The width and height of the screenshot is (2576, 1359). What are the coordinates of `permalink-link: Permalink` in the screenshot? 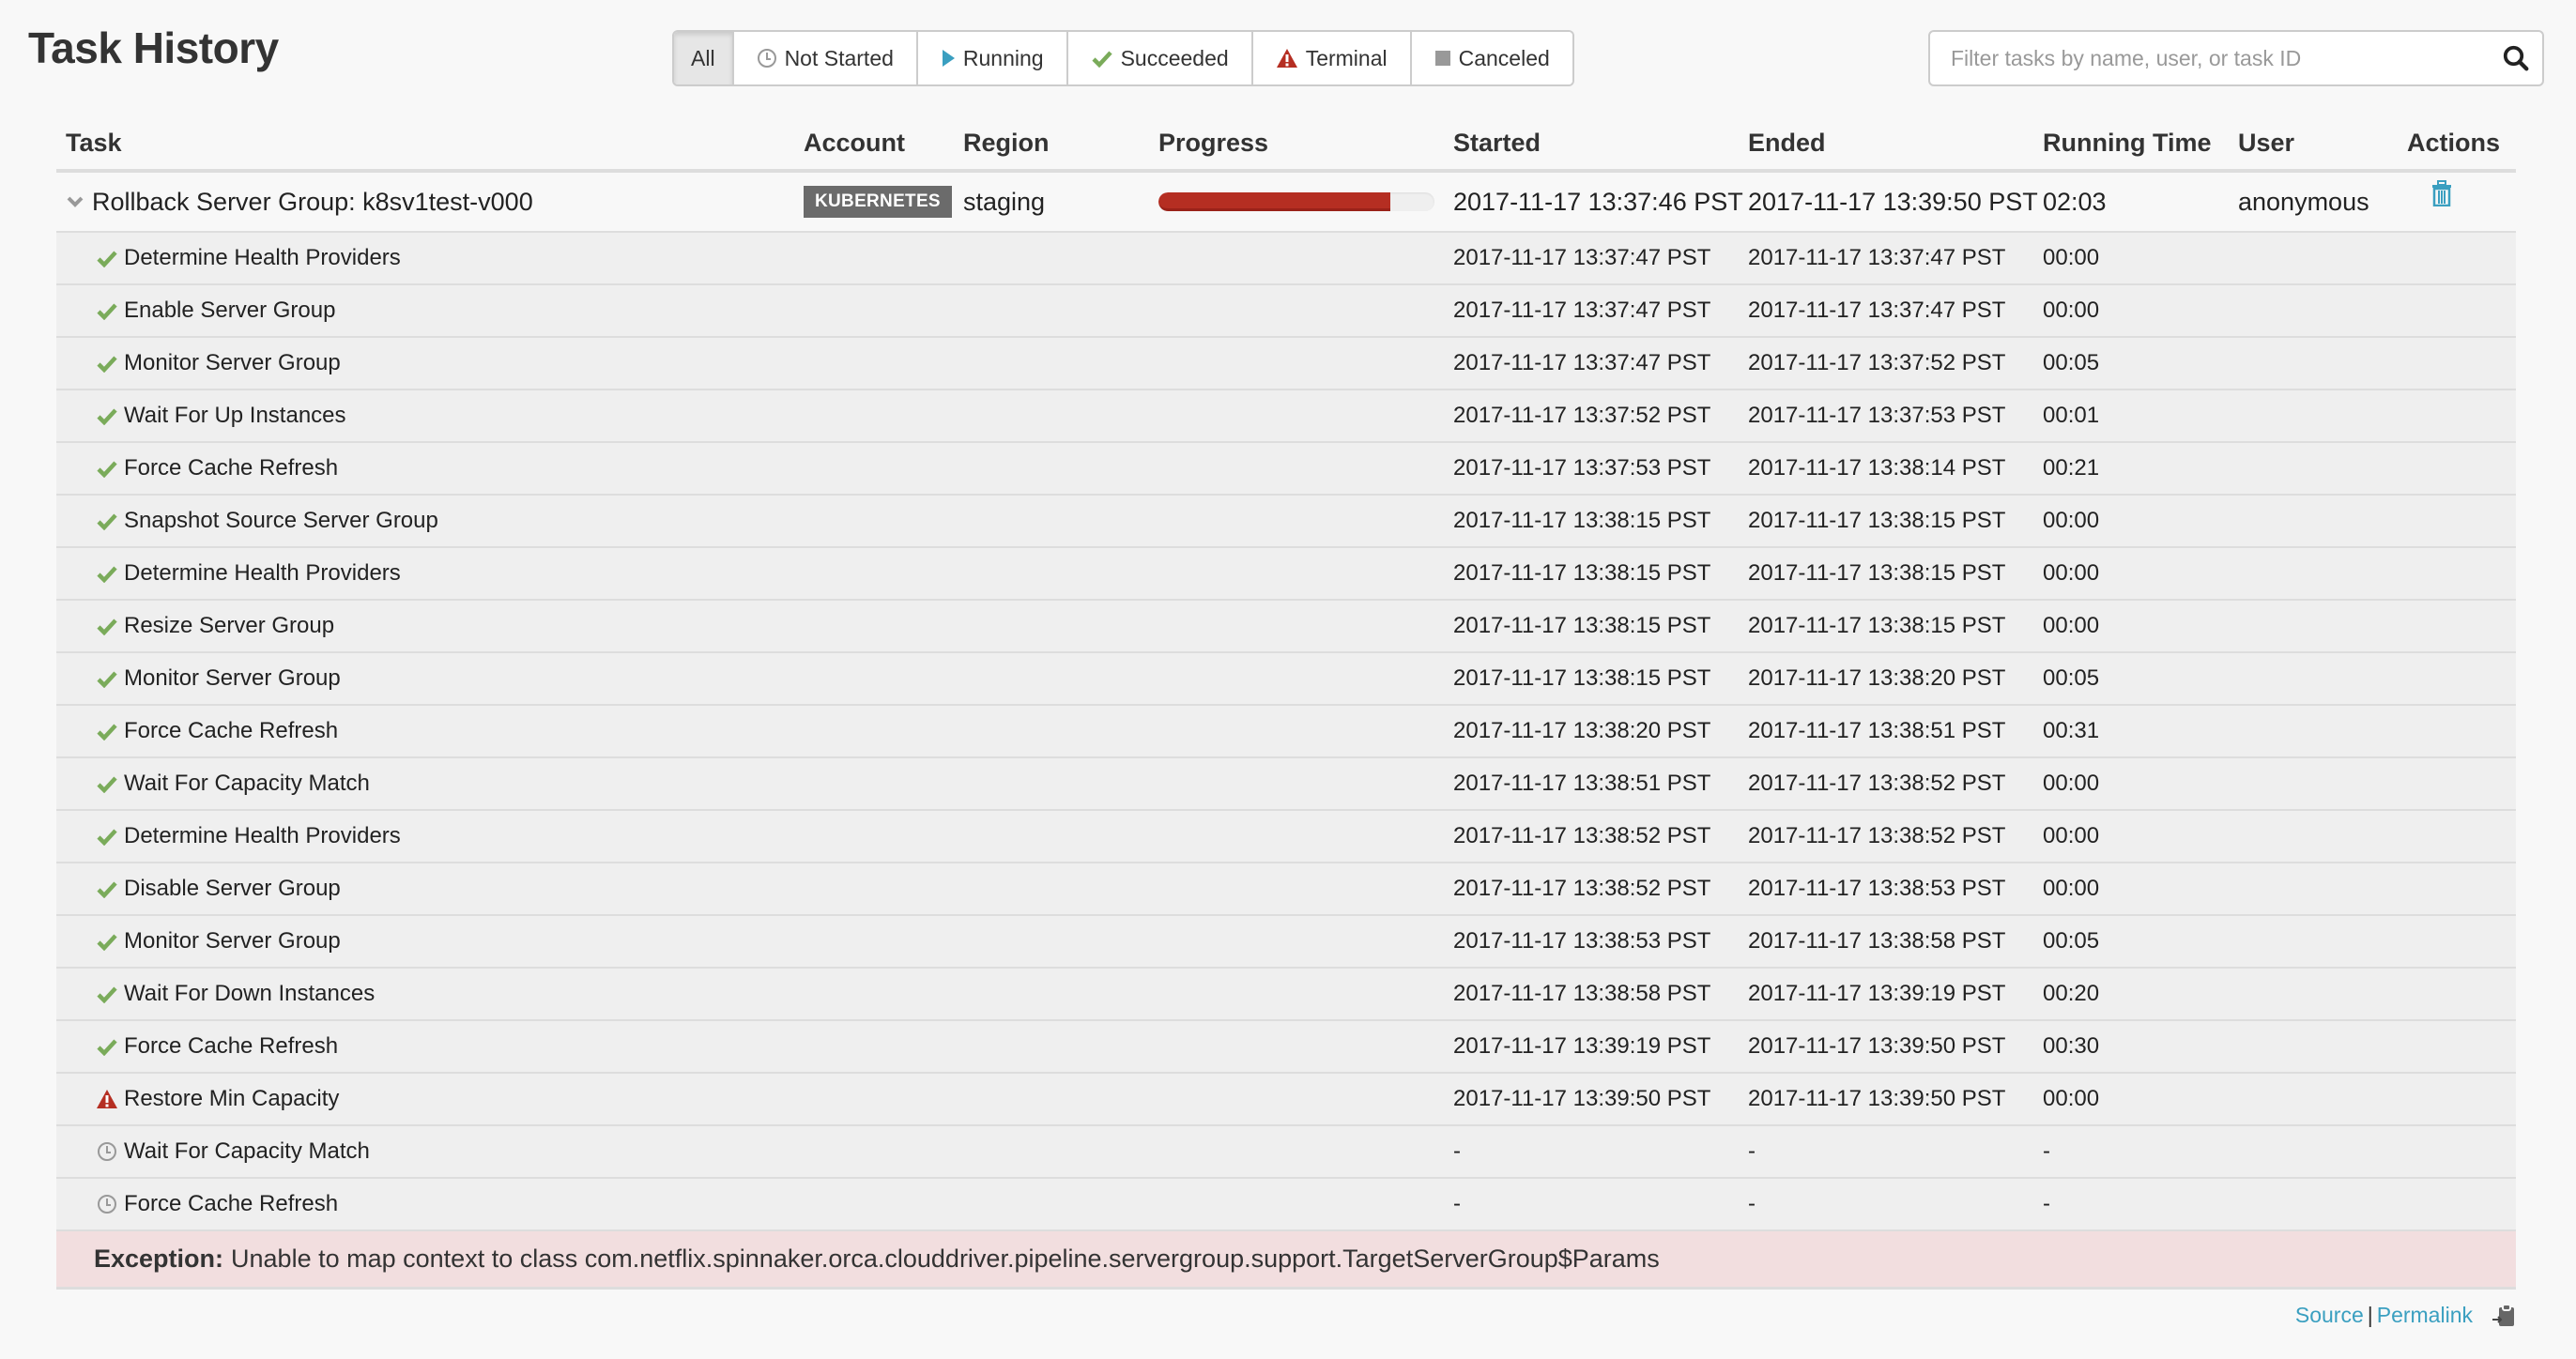 It's located at (2425, 1315).